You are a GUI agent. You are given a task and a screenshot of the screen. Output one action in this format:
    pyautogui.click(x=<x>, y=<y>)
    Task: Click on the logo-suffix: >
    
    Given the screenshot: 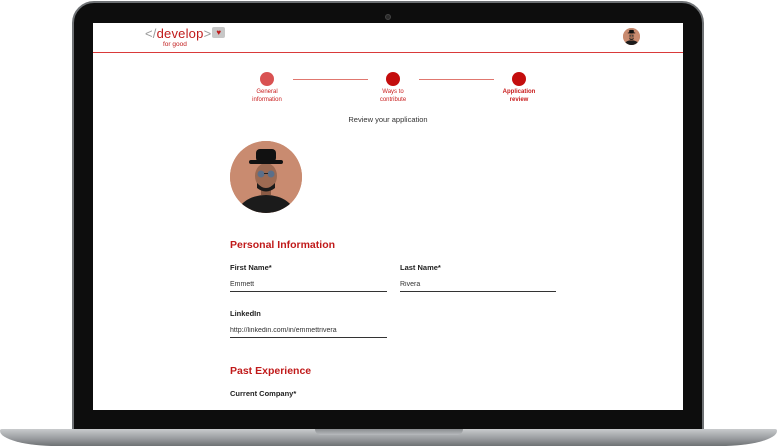 What is the action you would take?
    pyautogui.click(x=207, y=33)
    